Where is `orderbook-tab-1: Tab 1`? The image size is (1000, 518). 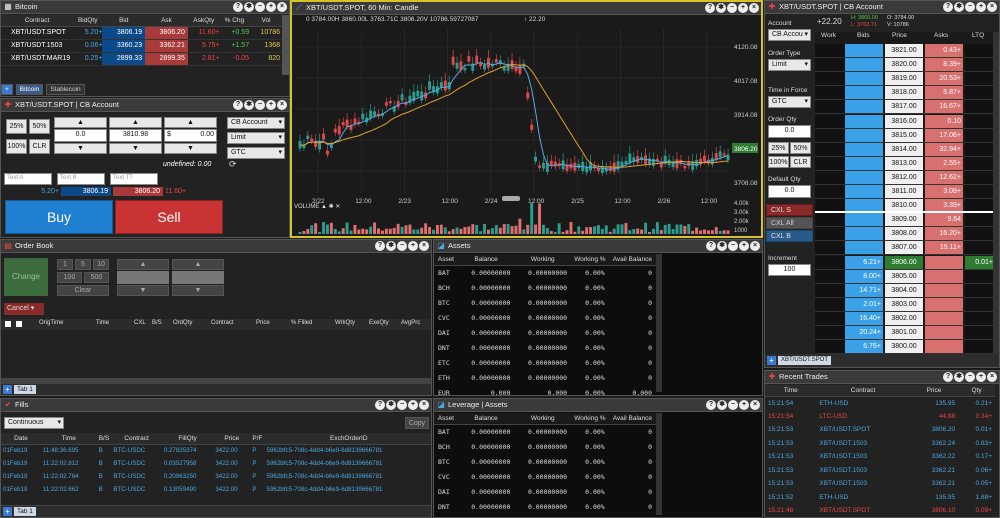 orderbook-tab-1: Tab 1 is located at coordinates (25, 389).